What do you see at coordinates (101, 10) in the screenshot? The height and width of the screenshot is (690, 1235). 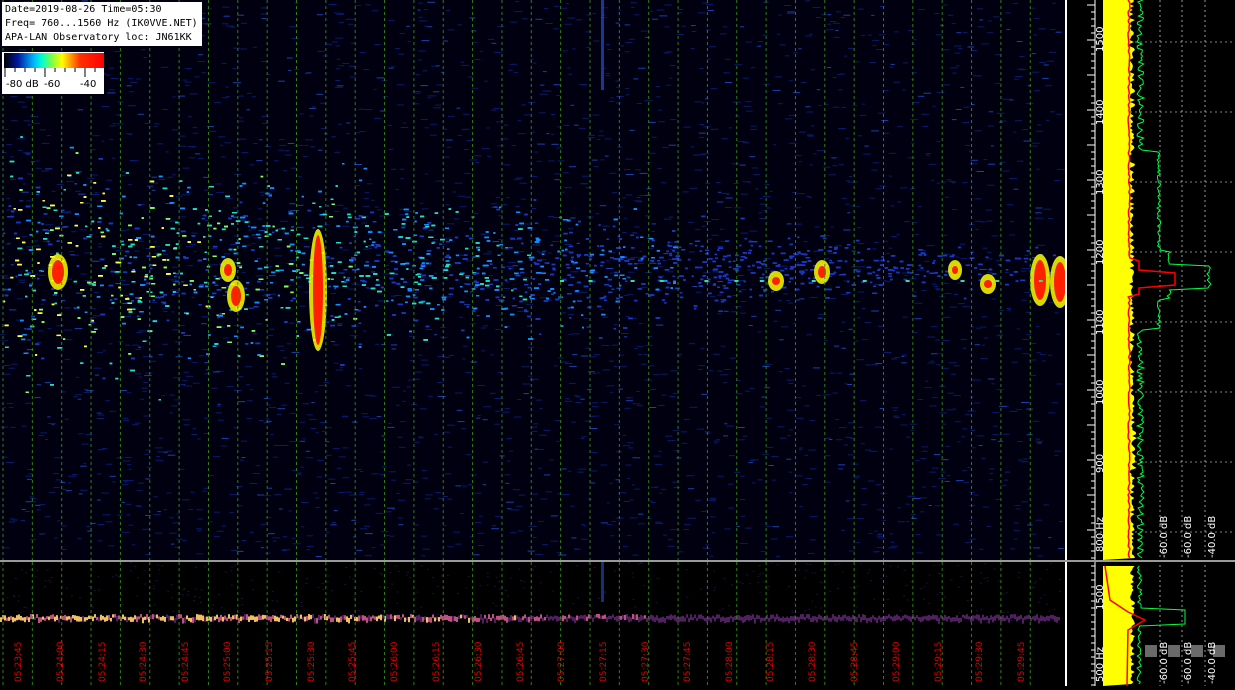 I see `header-date-time: Date=2019-08-26 Time=05:30` at bounding box center [101, 10].